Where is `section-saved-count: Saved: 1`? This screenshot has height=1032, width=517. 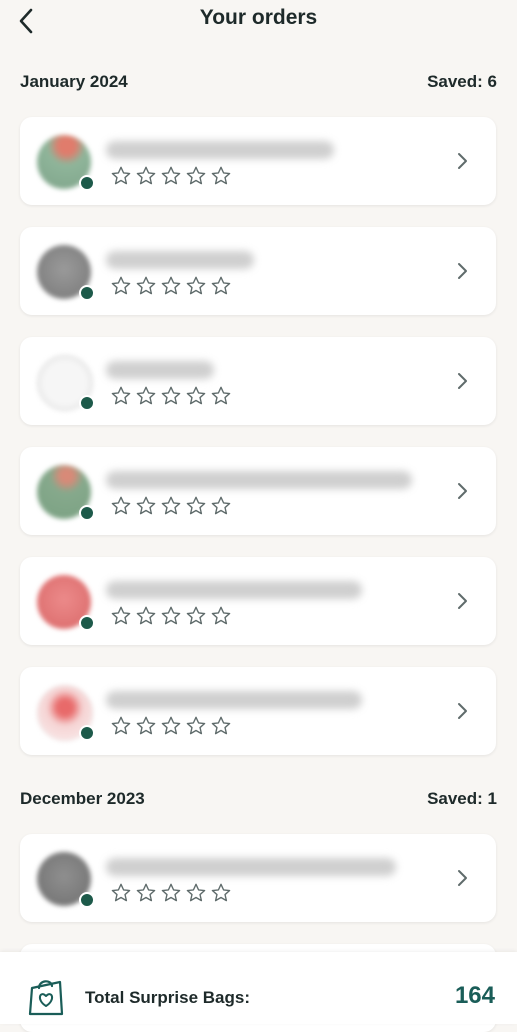
section-saved-count: Saved: 1 is located at coordinates (462, 798).